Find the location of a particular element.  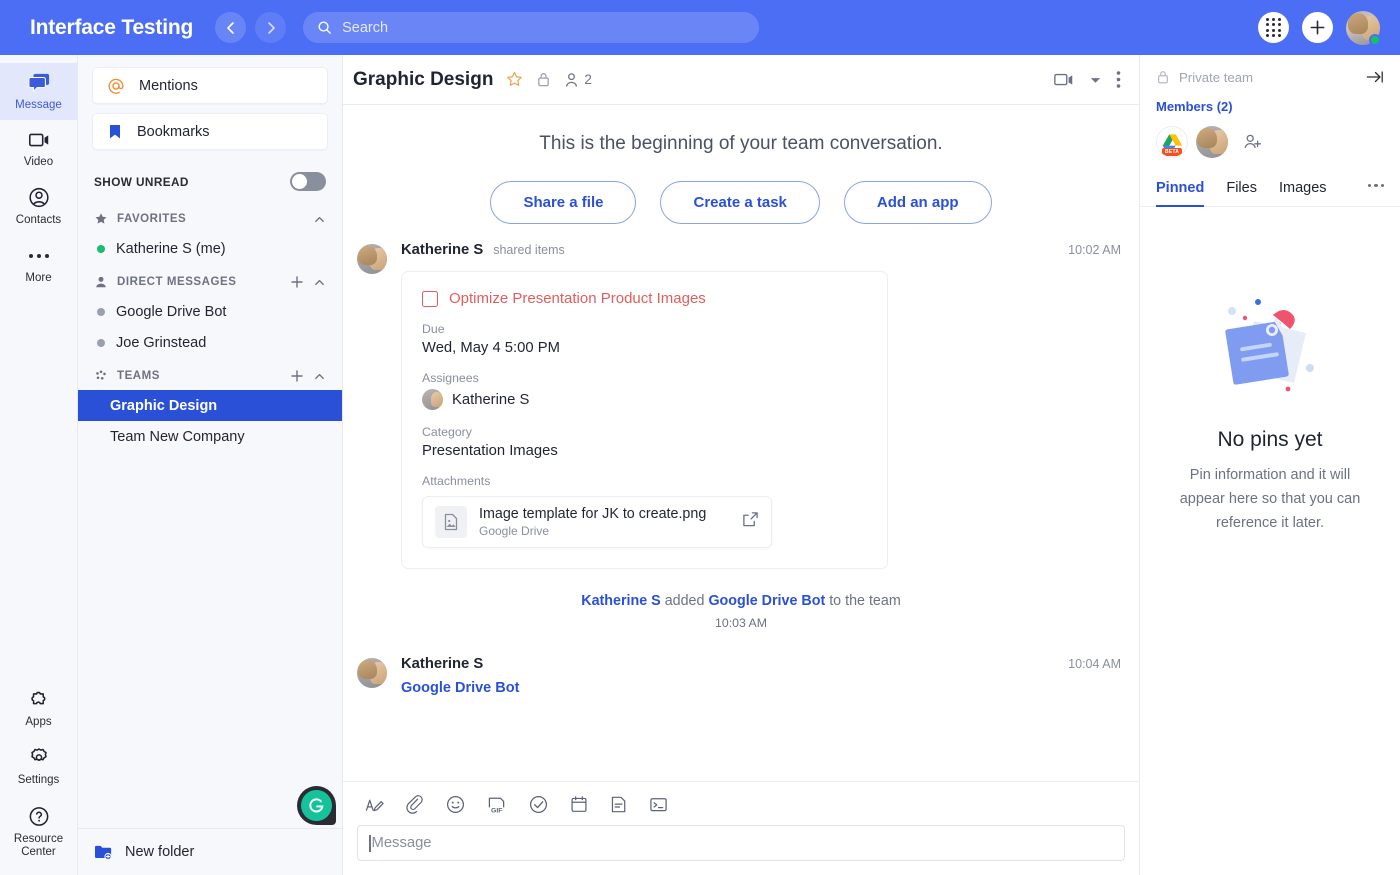

task-due-label: Due is located at coordinates (433, 329).